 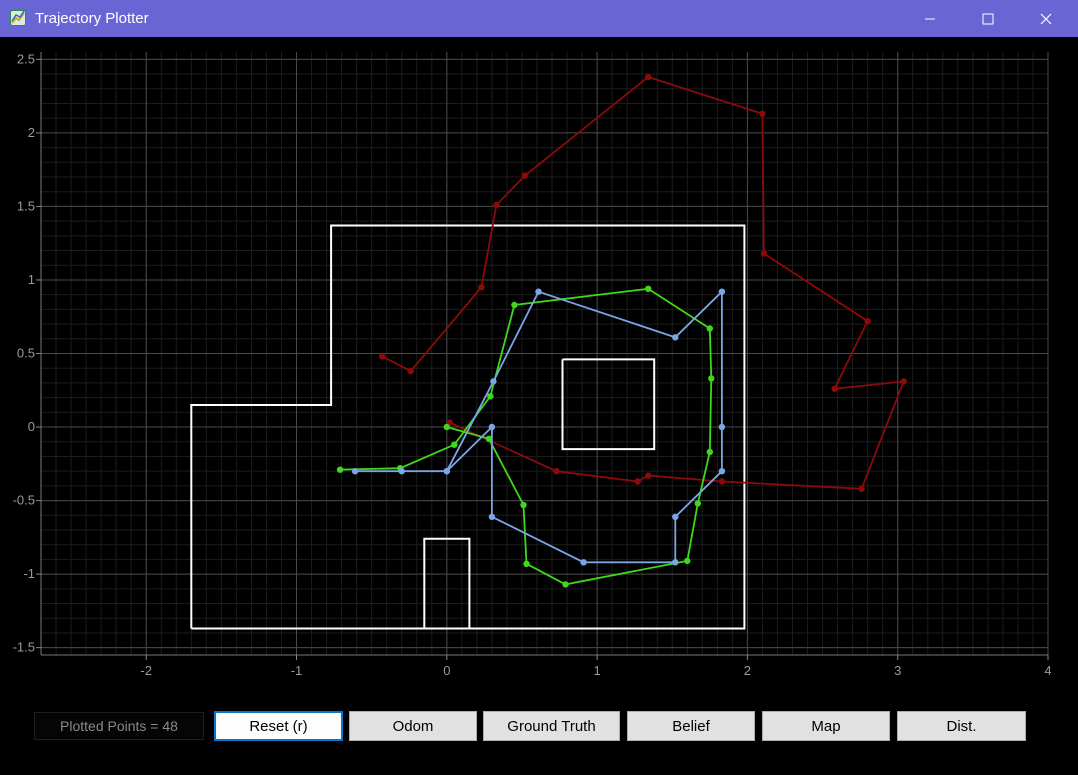 What do you see at coordinates (146, 670) in the screenshot?
I see `x-tick-label: -2` at bounding box center [146, 670].